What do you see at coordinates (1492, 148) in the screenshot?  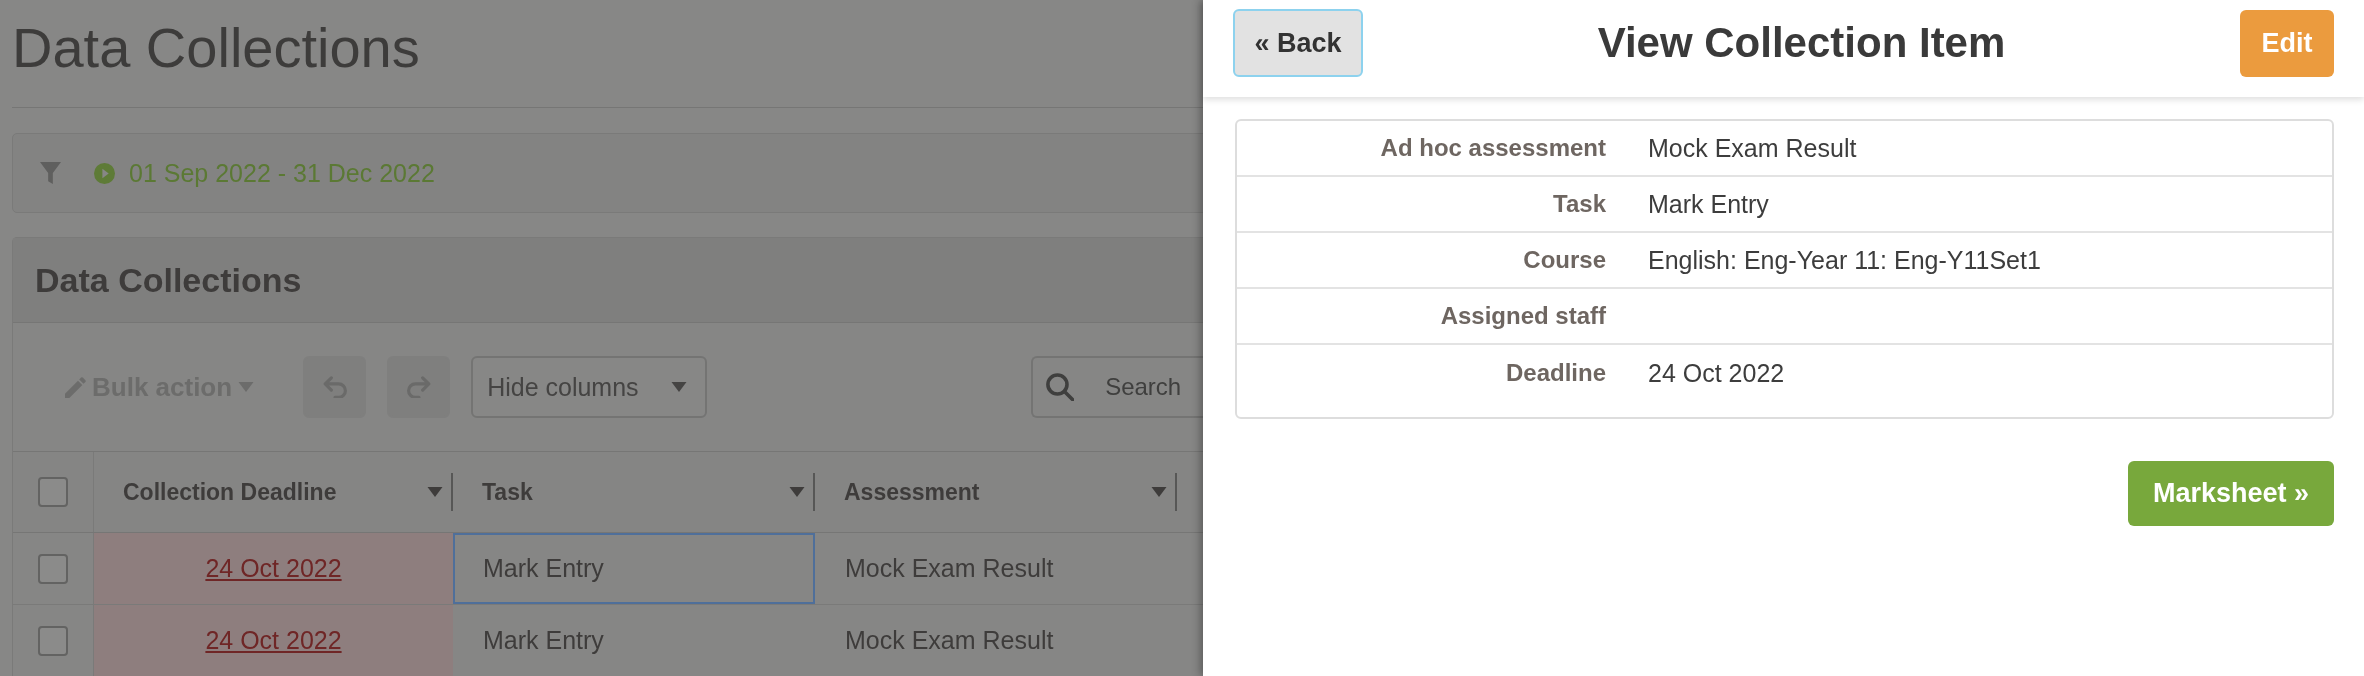 I see `field-label: Ad hoc assessment` at bounding box center [1492, 148].